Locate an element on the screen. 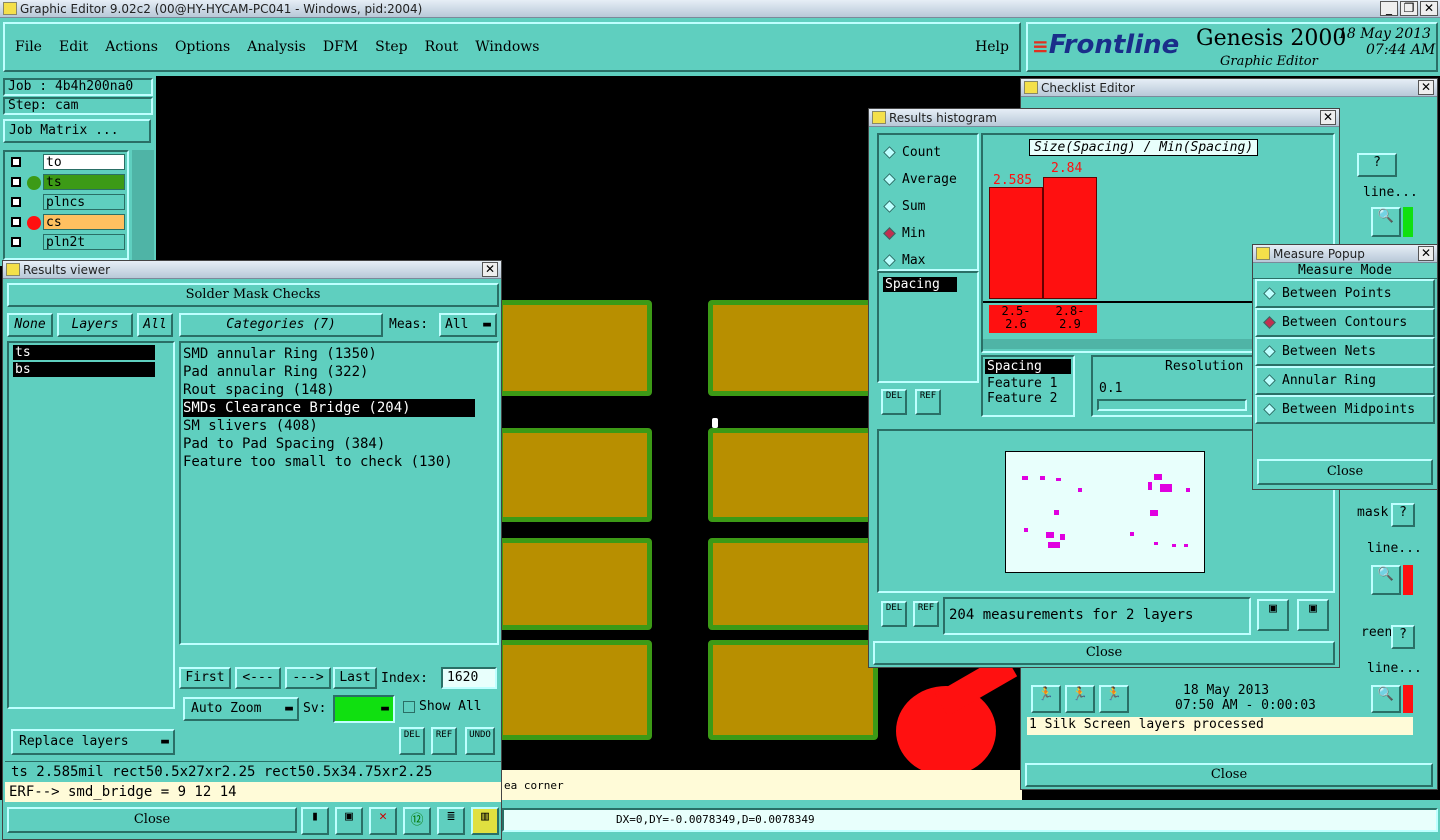 The height and width of the screenshot is (840, 1440). layer-row: to is located at coordinates (66, 163).